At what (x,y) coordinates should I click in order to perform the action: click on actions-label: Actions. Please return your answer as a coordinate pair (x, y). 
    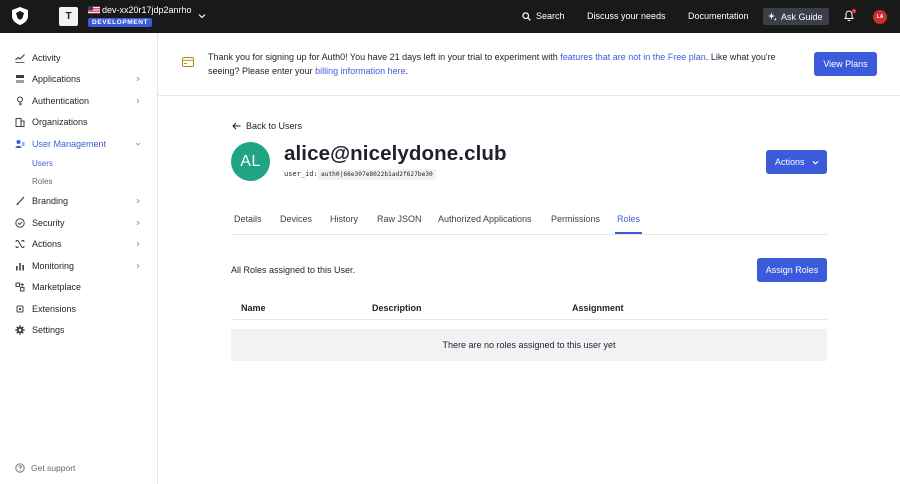
    Looking at the image, I should click on (790, 162).